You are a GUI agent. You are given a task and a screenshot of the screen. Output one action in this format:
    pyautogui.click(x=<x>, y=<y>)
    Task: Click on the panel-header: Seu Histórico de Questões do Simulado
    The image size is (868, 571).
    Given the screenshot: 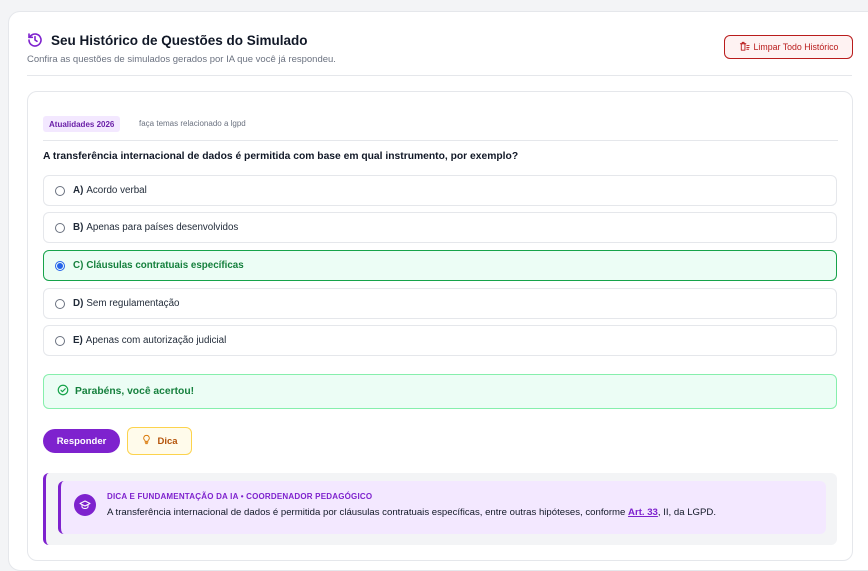 What is the action you would take?
    pyautogui.click(x=167, y=40)
    